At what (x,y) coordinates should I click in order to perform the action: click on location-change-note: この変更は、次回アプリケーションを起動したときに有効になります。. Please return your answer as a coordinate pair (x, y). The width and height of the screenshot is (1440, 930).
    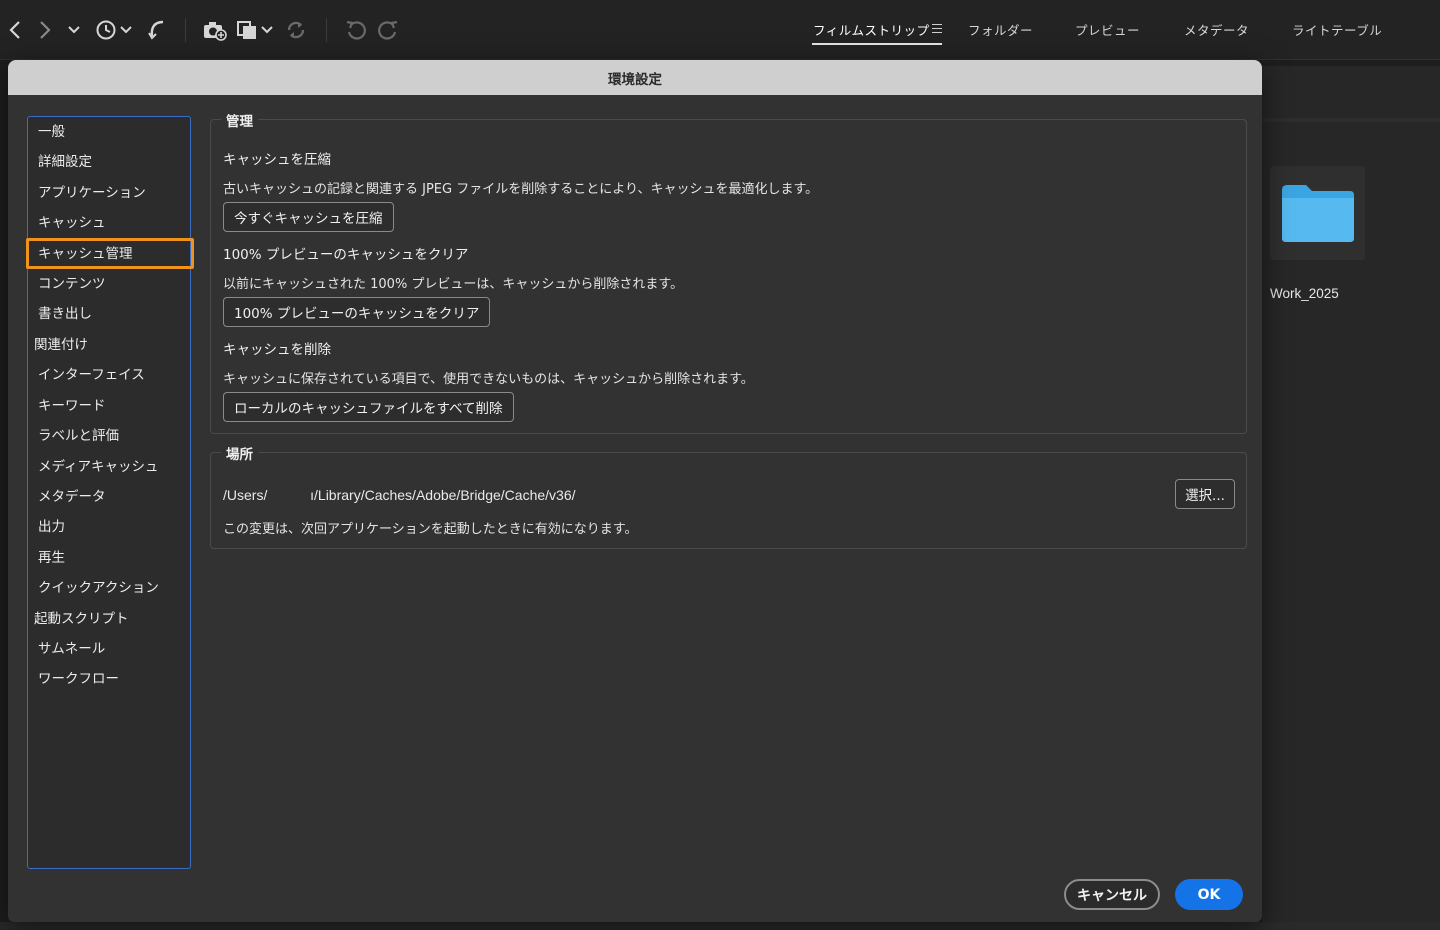
    Looking at the image, I should click on (430, 529).